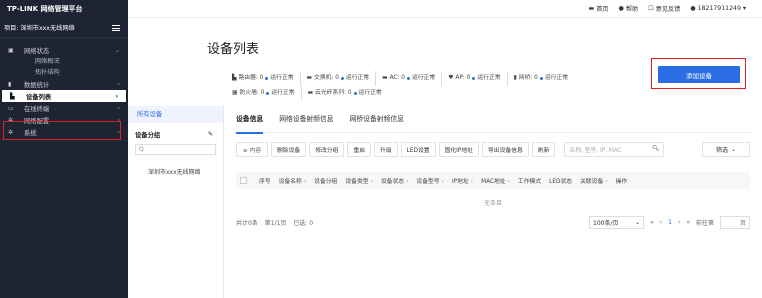 The height and width of the screenshot is (298, 762). What do you see at coordinates (478, 78) in the screenshot?
I see `stat-ap: ♥ AP: 0 运行正常` at bounding box center [478, 78].